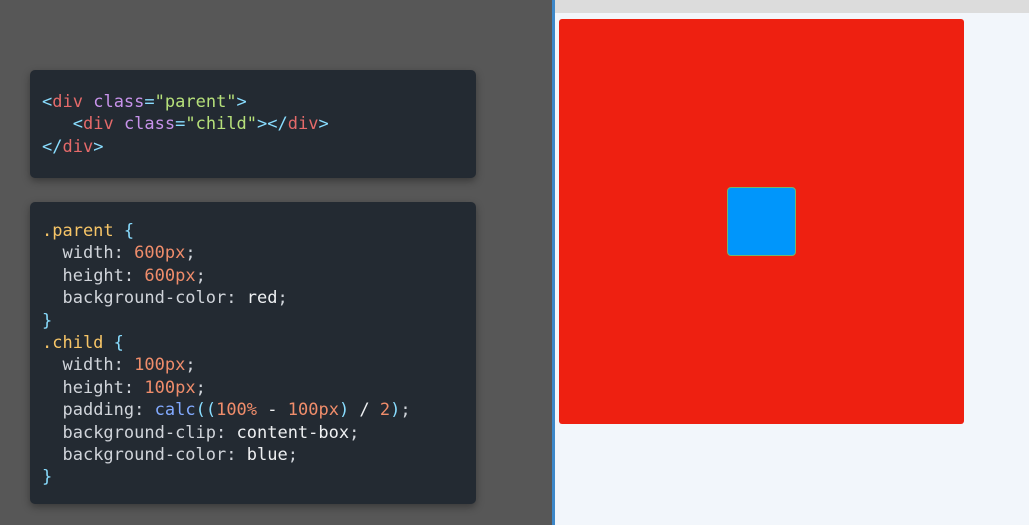 The height and width of the screenshot is (525, 1029). Describe the element at coordinates (83, 342) in the screenshot. I see `css-child-selector-line: .child {` at that location.